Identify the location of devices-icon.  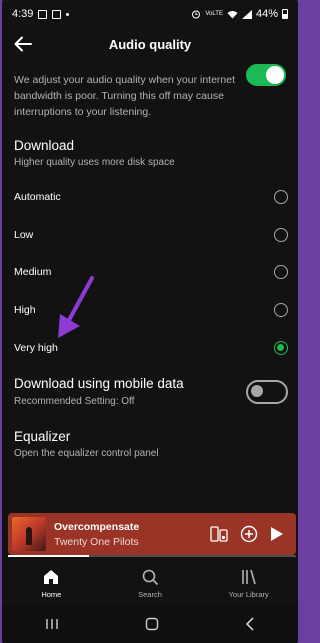
(219, 534).